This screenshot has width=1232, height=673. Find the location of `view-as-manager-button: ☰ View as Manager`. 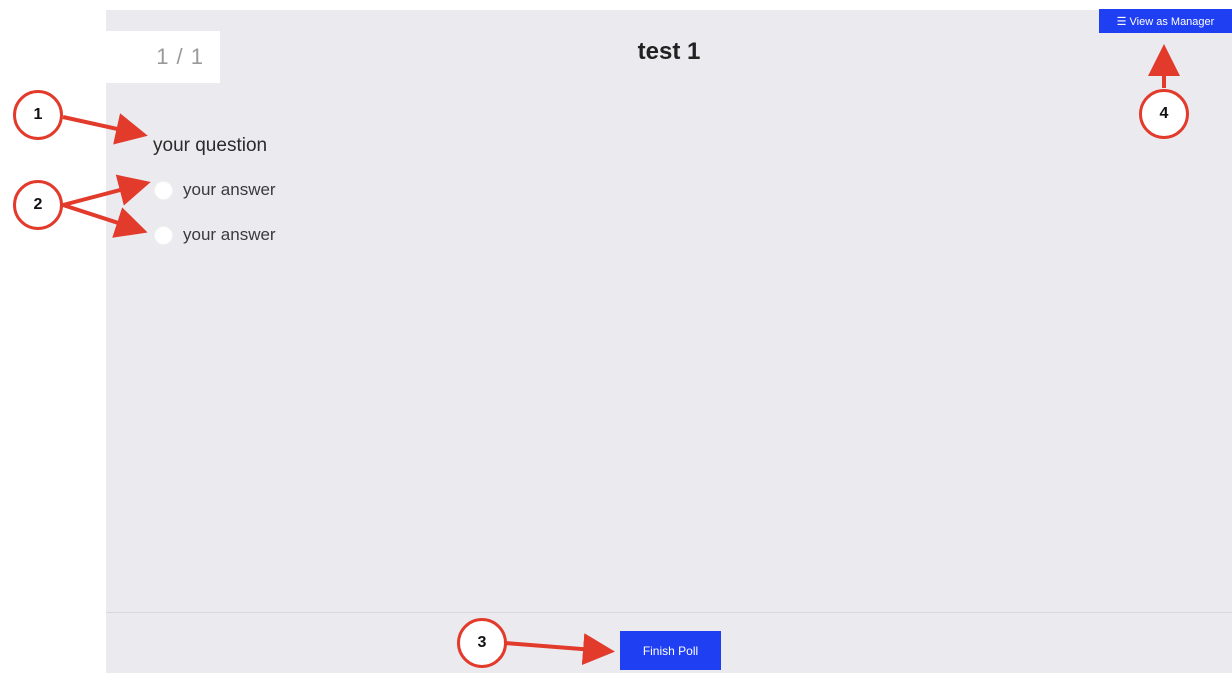

view-as-manager-button: ☰ View as Manager is located at coordinates (1165, 21).